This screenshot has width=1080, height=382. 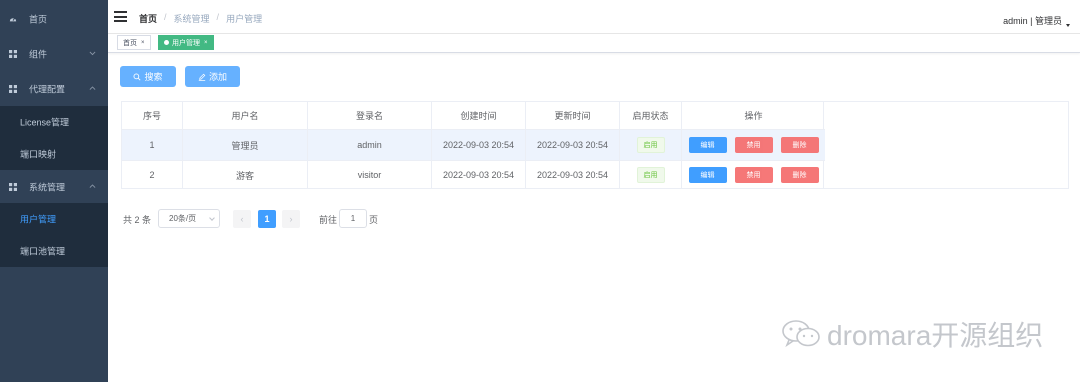 I want to click on sidebar-item-license: License管理, so click(x=54, y=122).